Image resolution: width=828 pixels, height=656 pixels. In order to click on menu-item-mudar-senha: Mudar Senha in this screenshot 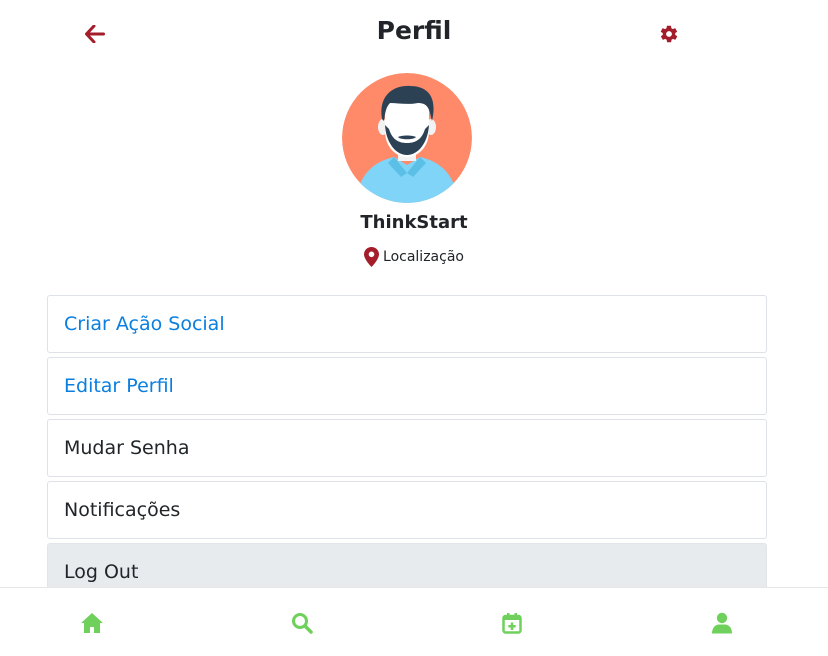, I will do `click(407, 448)`.